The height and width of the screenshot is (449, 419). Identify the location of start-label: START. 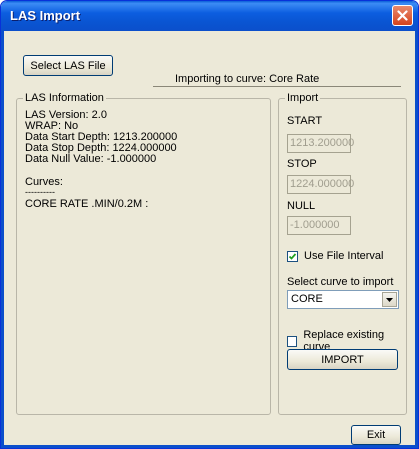
(305, 121).